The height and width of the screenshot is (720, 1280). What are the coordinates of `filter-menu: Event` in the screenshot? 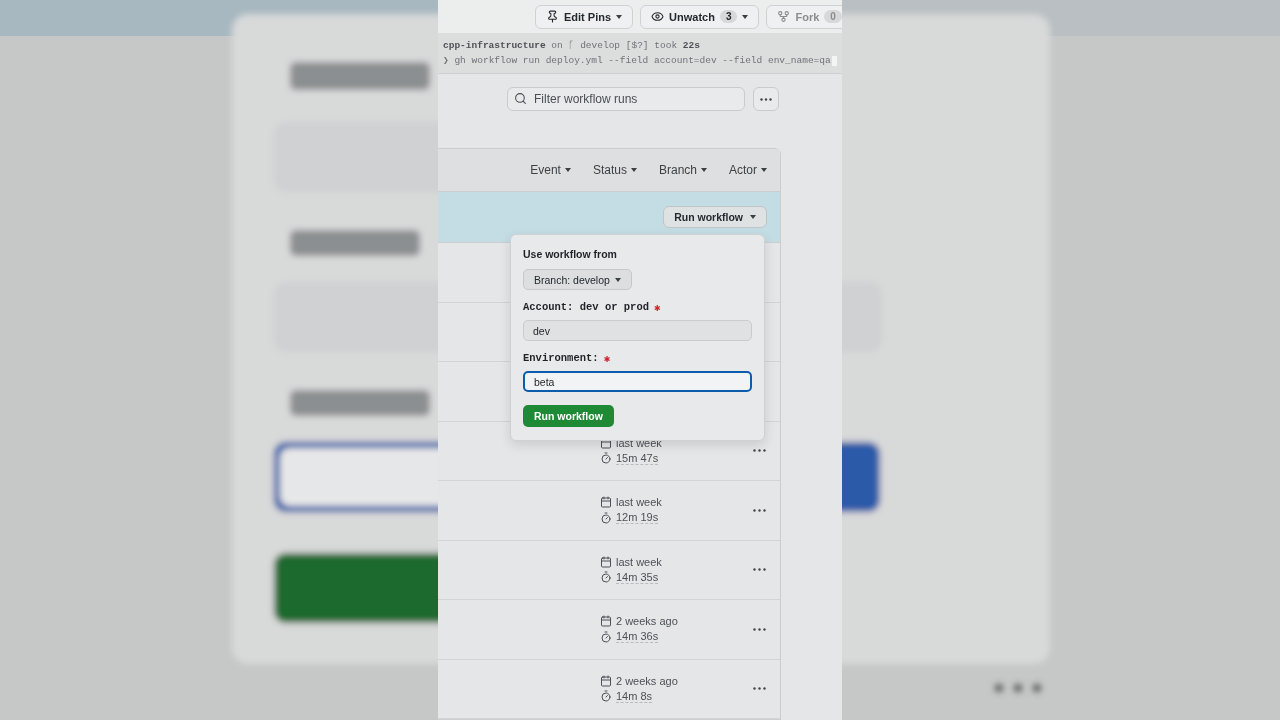 It's located at (550, 170).